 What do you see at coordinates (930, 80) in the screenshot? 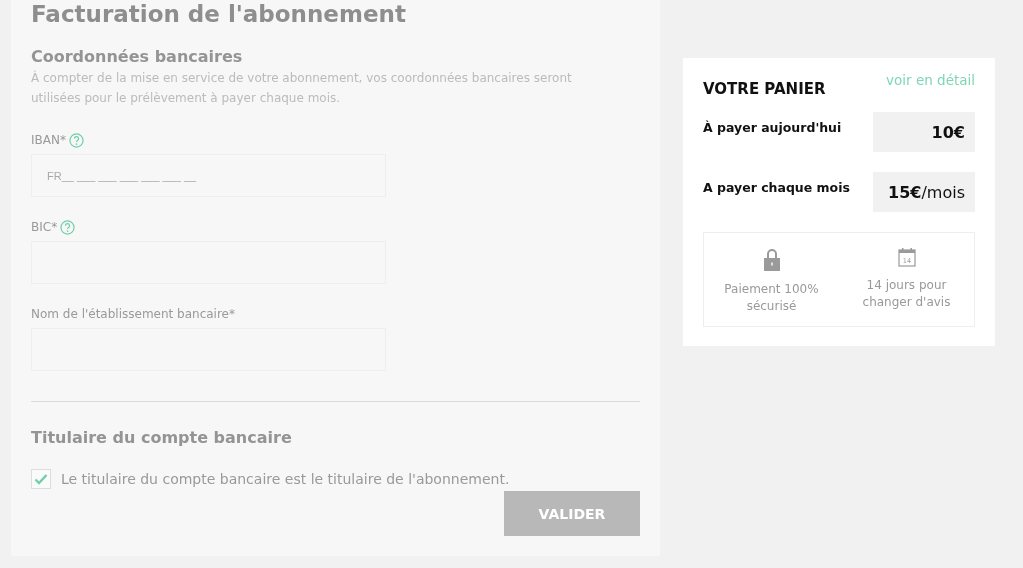
I see `detail-link: voir en détail` at bounding box center [930, 80].